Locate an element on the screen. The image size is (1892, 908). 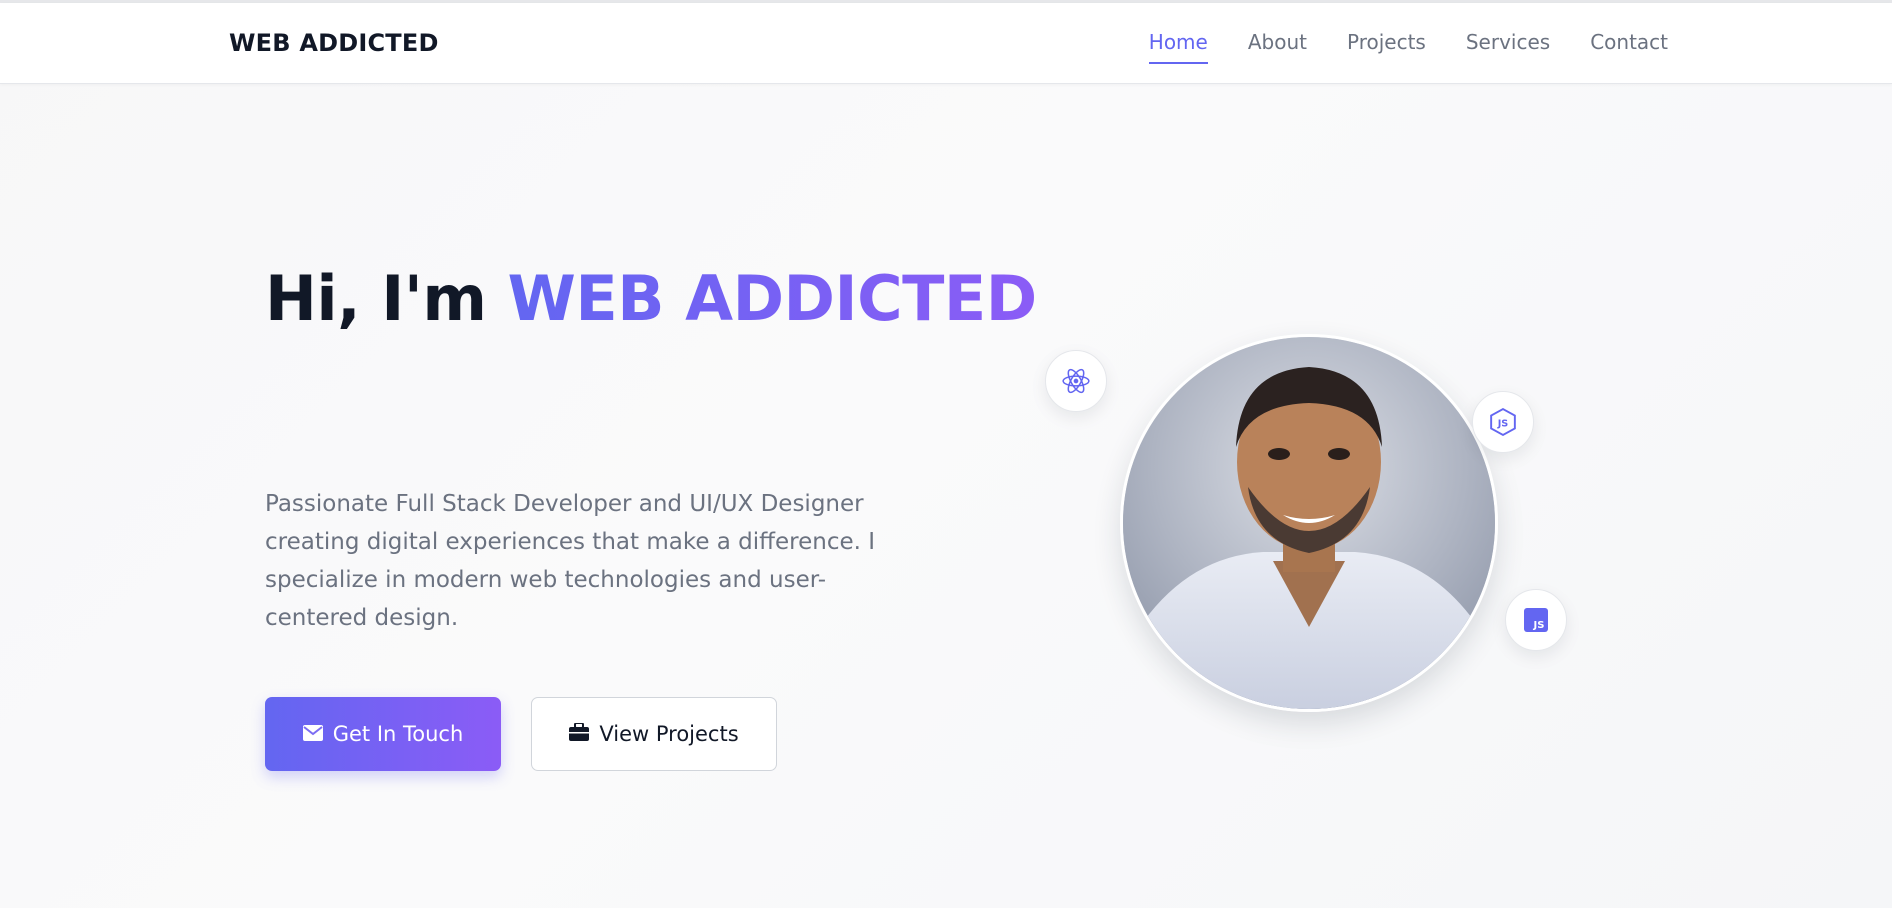
react-icon is located at coordinates (1076, 381).